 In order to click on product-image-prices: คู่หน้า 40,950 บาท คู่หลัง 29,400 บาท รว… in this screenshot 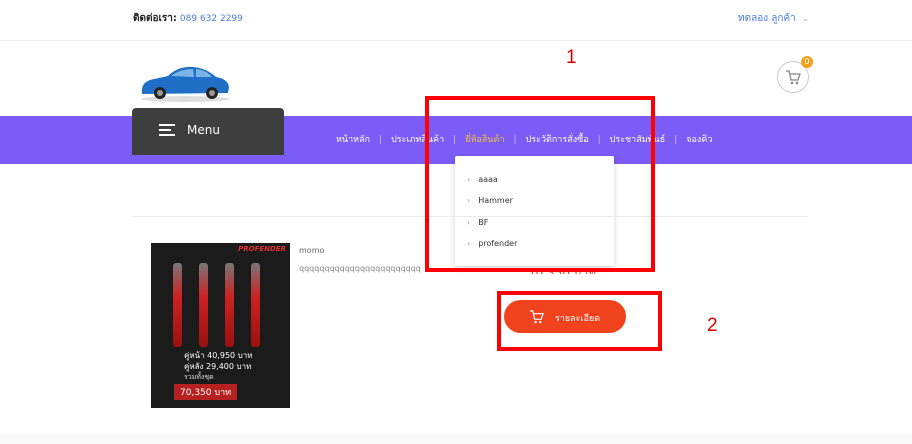, I will do `click(218, 366)`.